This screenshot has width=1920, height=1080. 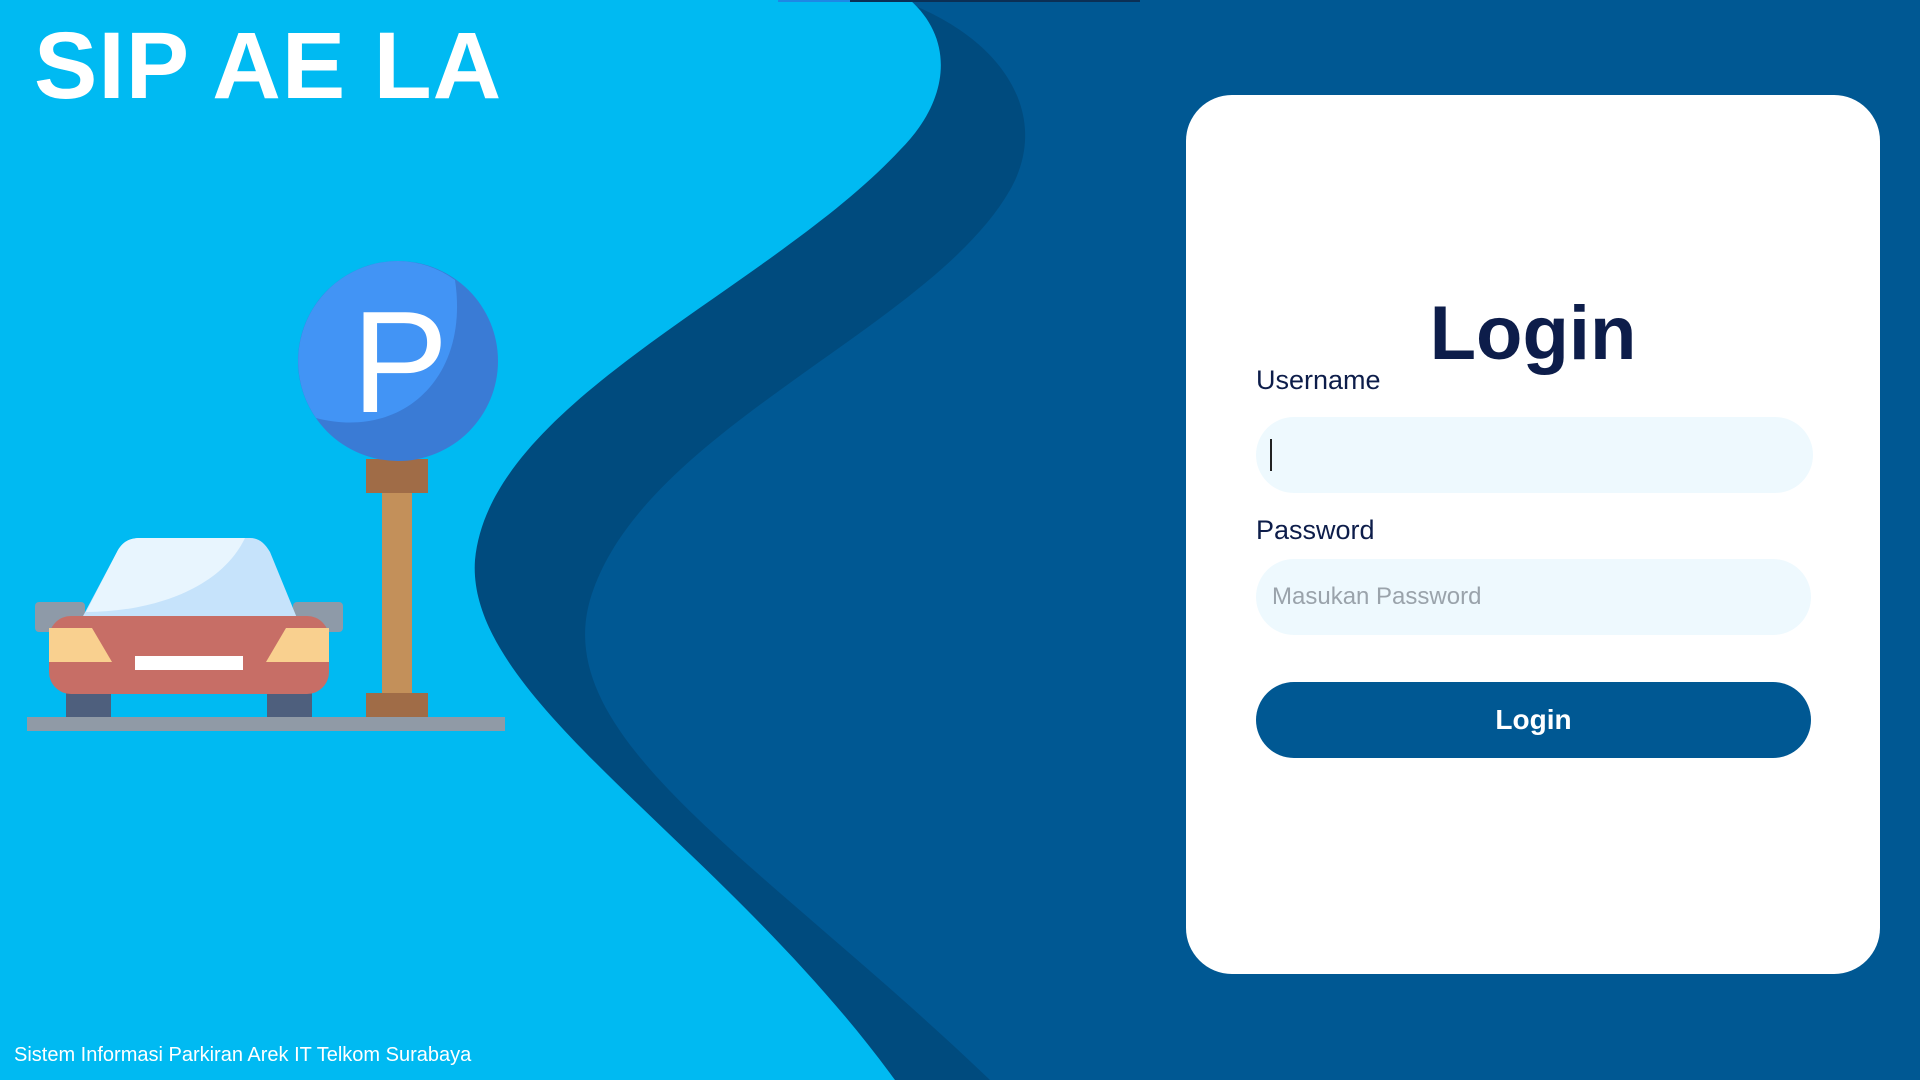 What do you see at coordinates (814, 1) in the screenshot?
I see `top-strip-accent` at bounding box center [814, 1].